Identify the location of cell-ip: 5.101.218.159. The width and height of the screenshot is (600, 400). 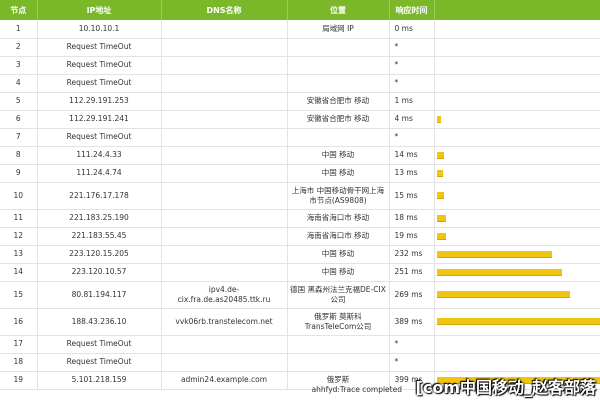
(99, 380).